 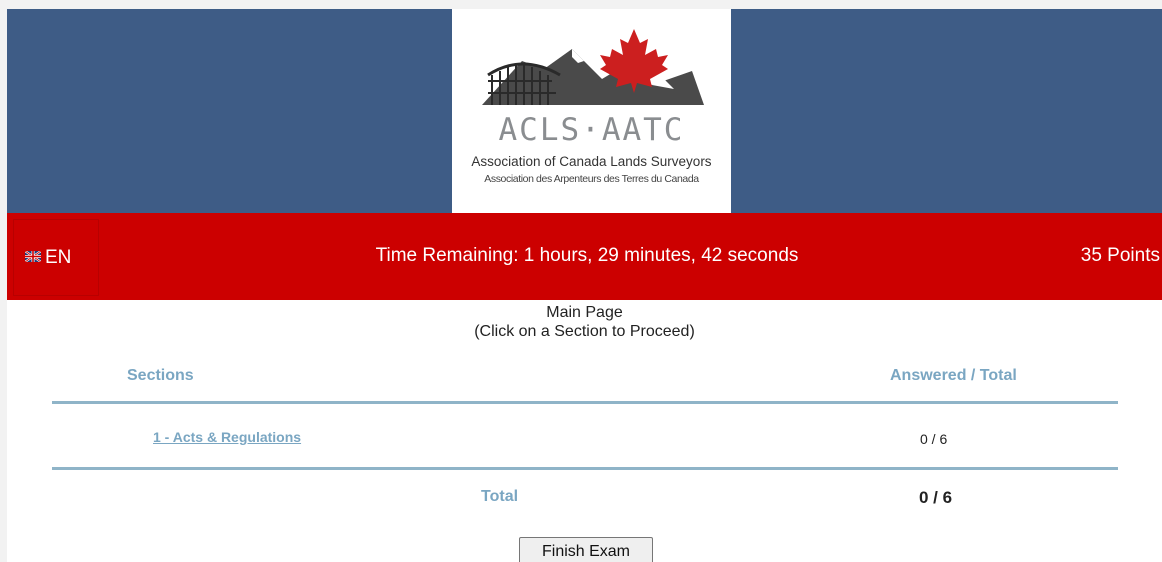 I want to click on uk-flag-icon, so click(x=33, y=257).